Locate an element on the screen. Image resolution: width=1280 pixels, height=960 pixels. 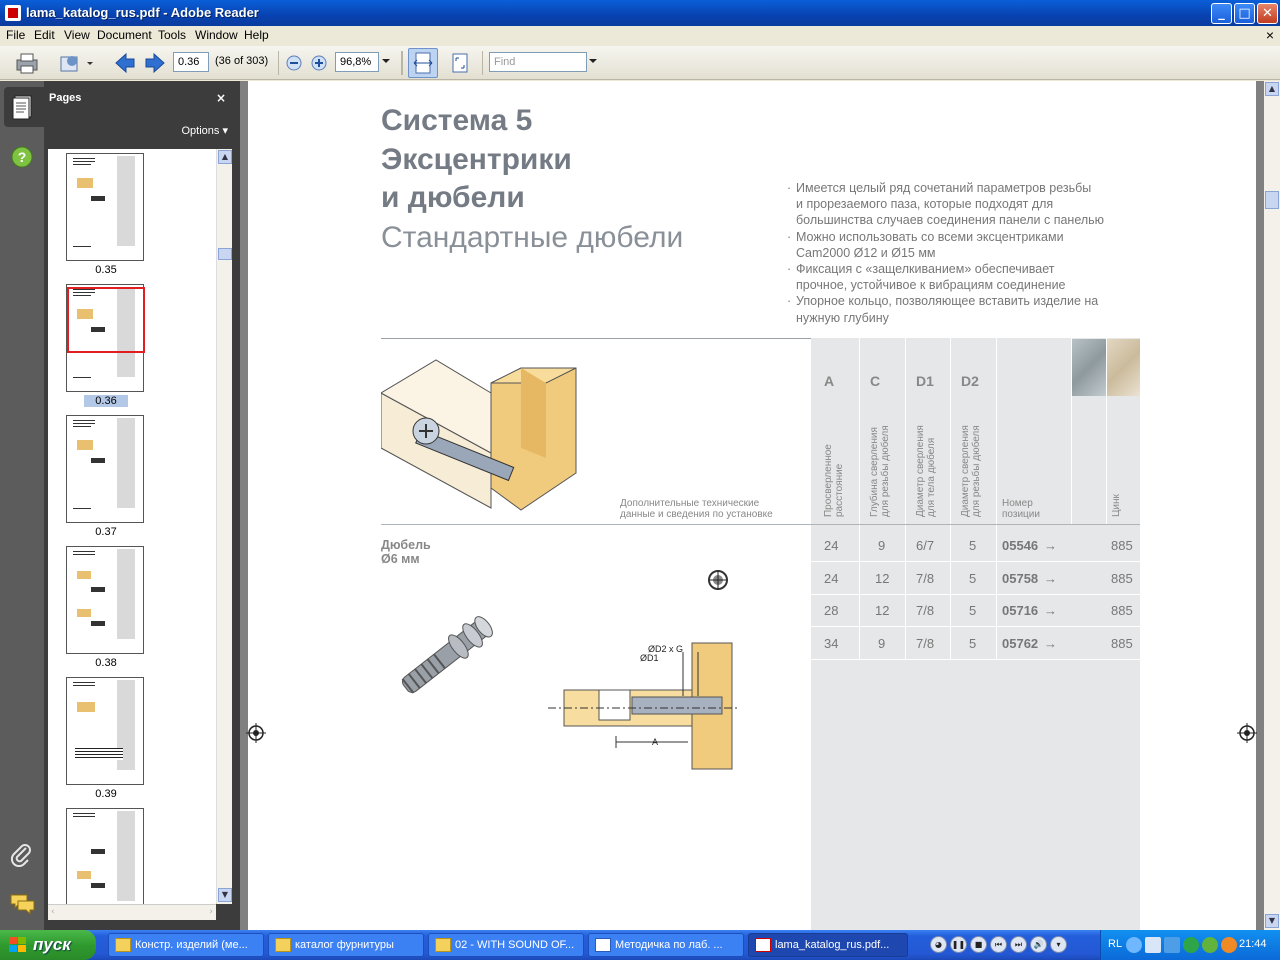
column-header-position: Номер позиции is located at coordinates (1021, 509).